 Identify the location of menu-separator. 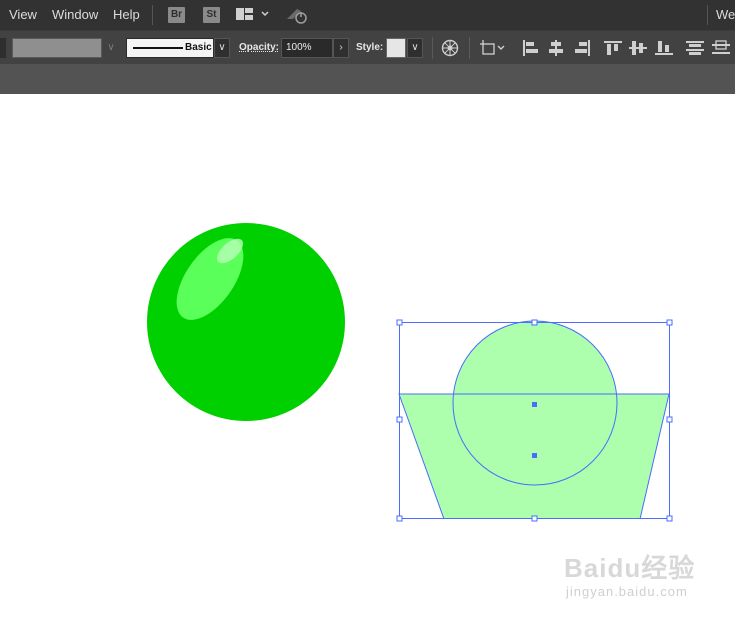
(152, 15).